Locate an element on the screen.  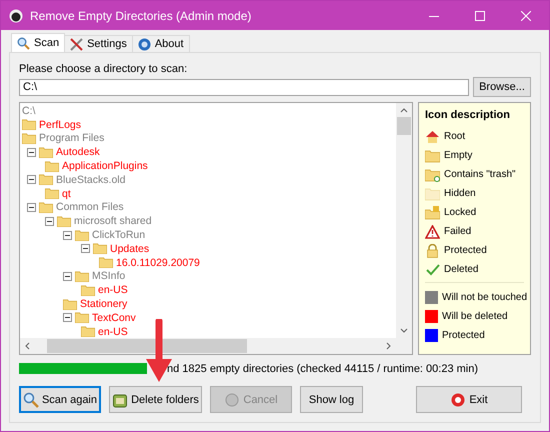
legend-label: Will be deleted is located at coordinates (475, 316).